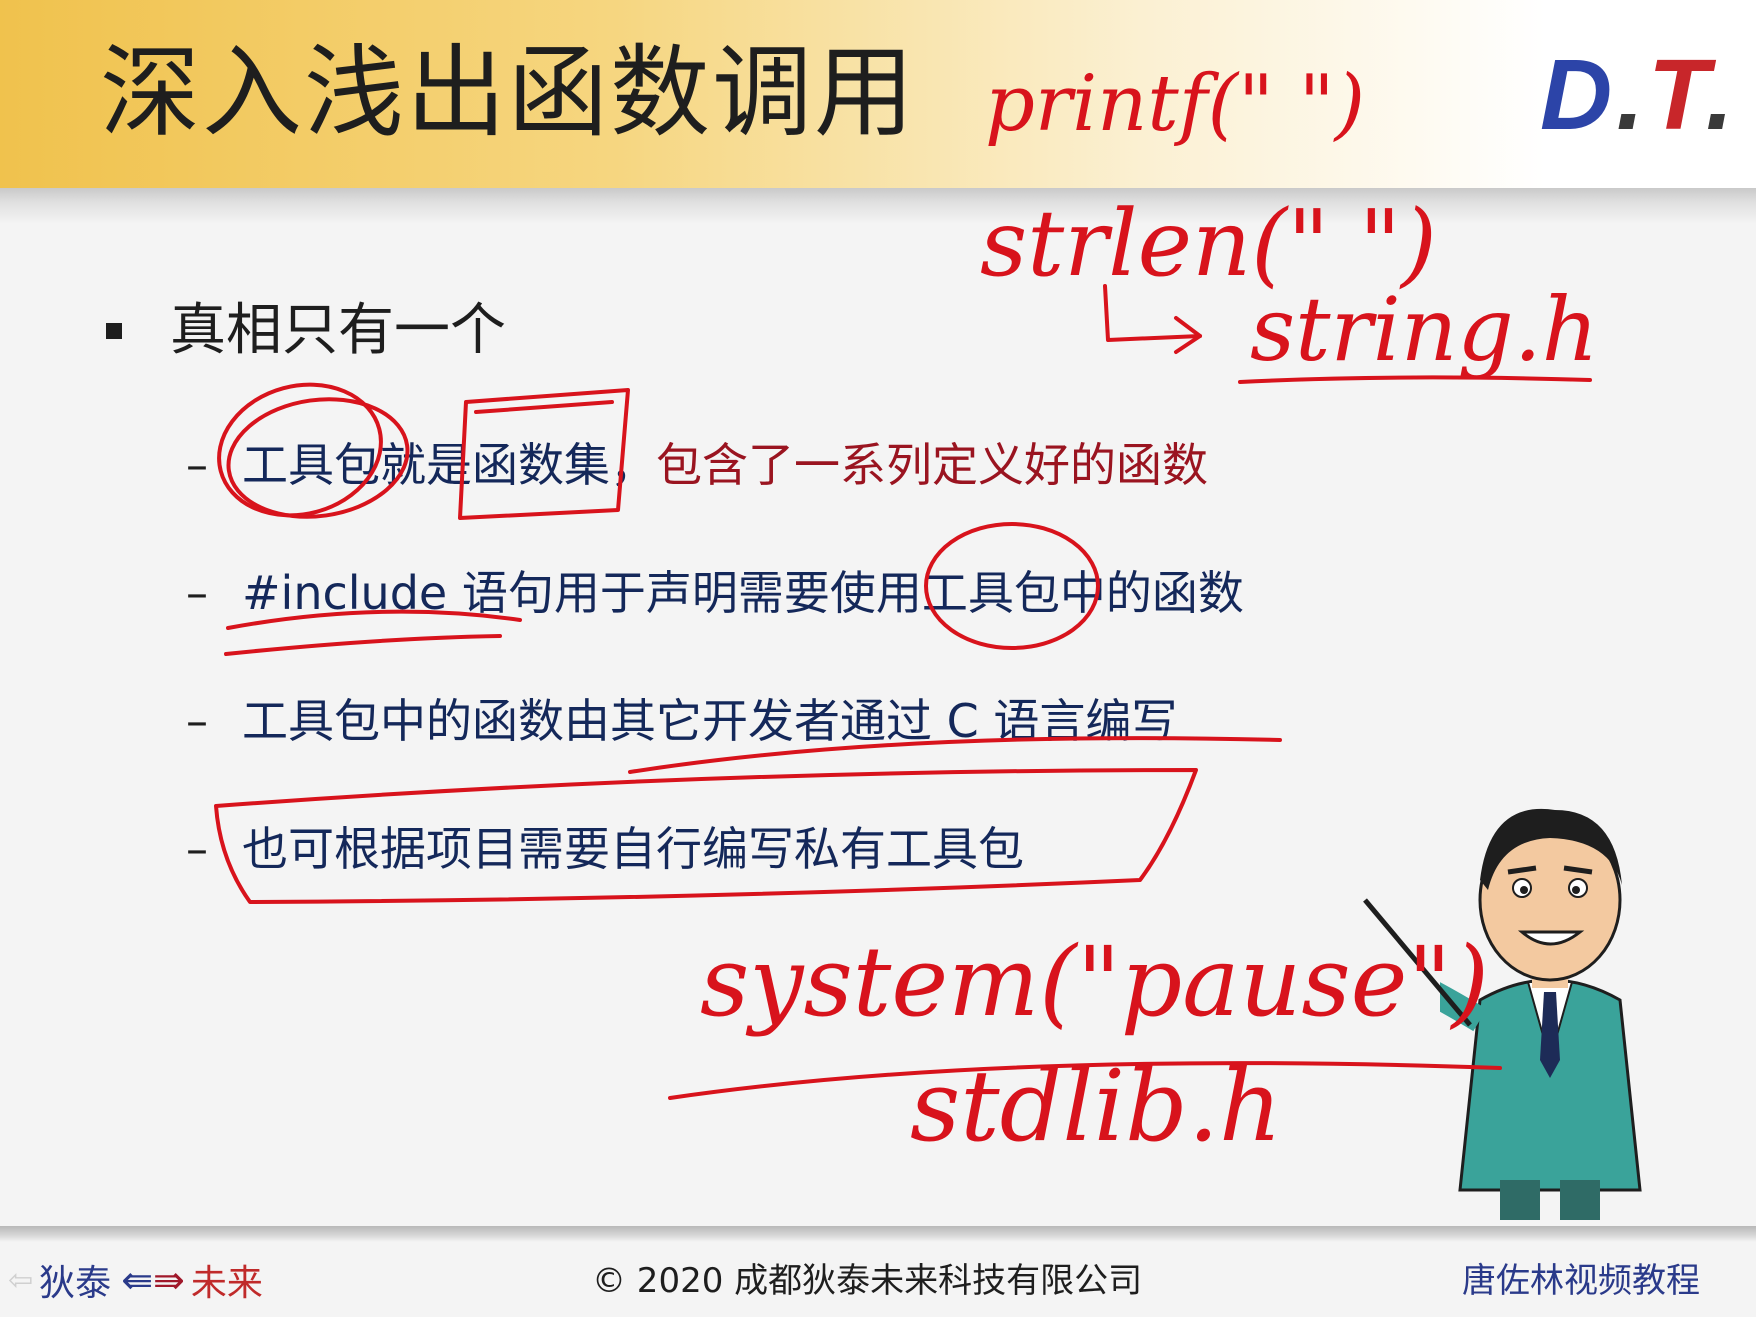 The height and width of the screenshot is (1317, 1756). I want to click on sub-bullet-4-text: 也可根据项目需要自行编写私有工具包, so click(633, 849).